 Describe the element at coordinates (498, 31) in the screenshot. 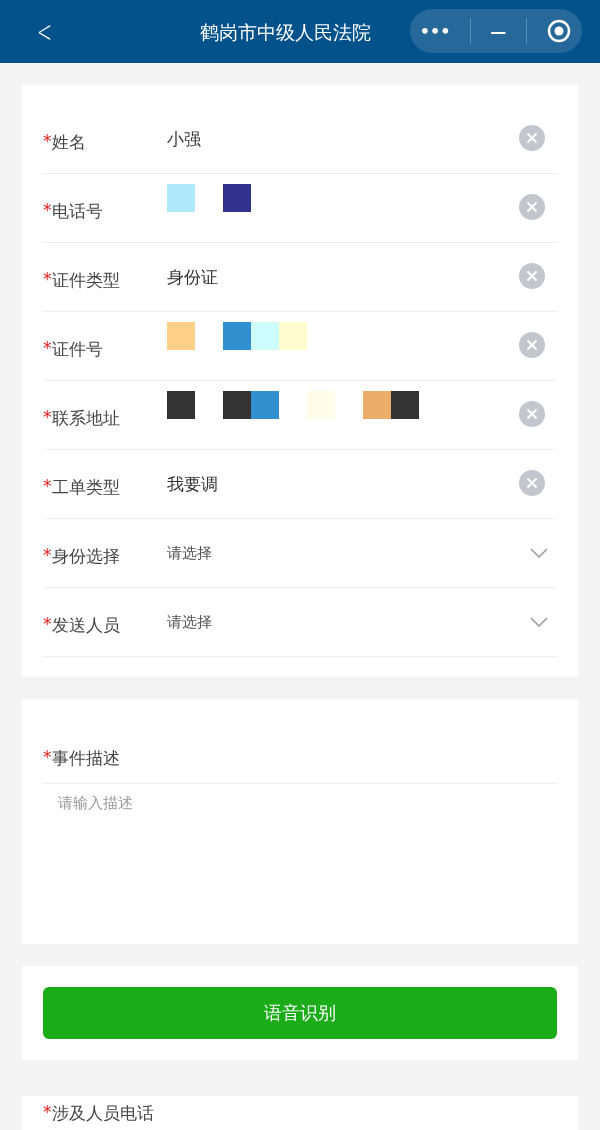

I see `minimize-button: —` at that location.